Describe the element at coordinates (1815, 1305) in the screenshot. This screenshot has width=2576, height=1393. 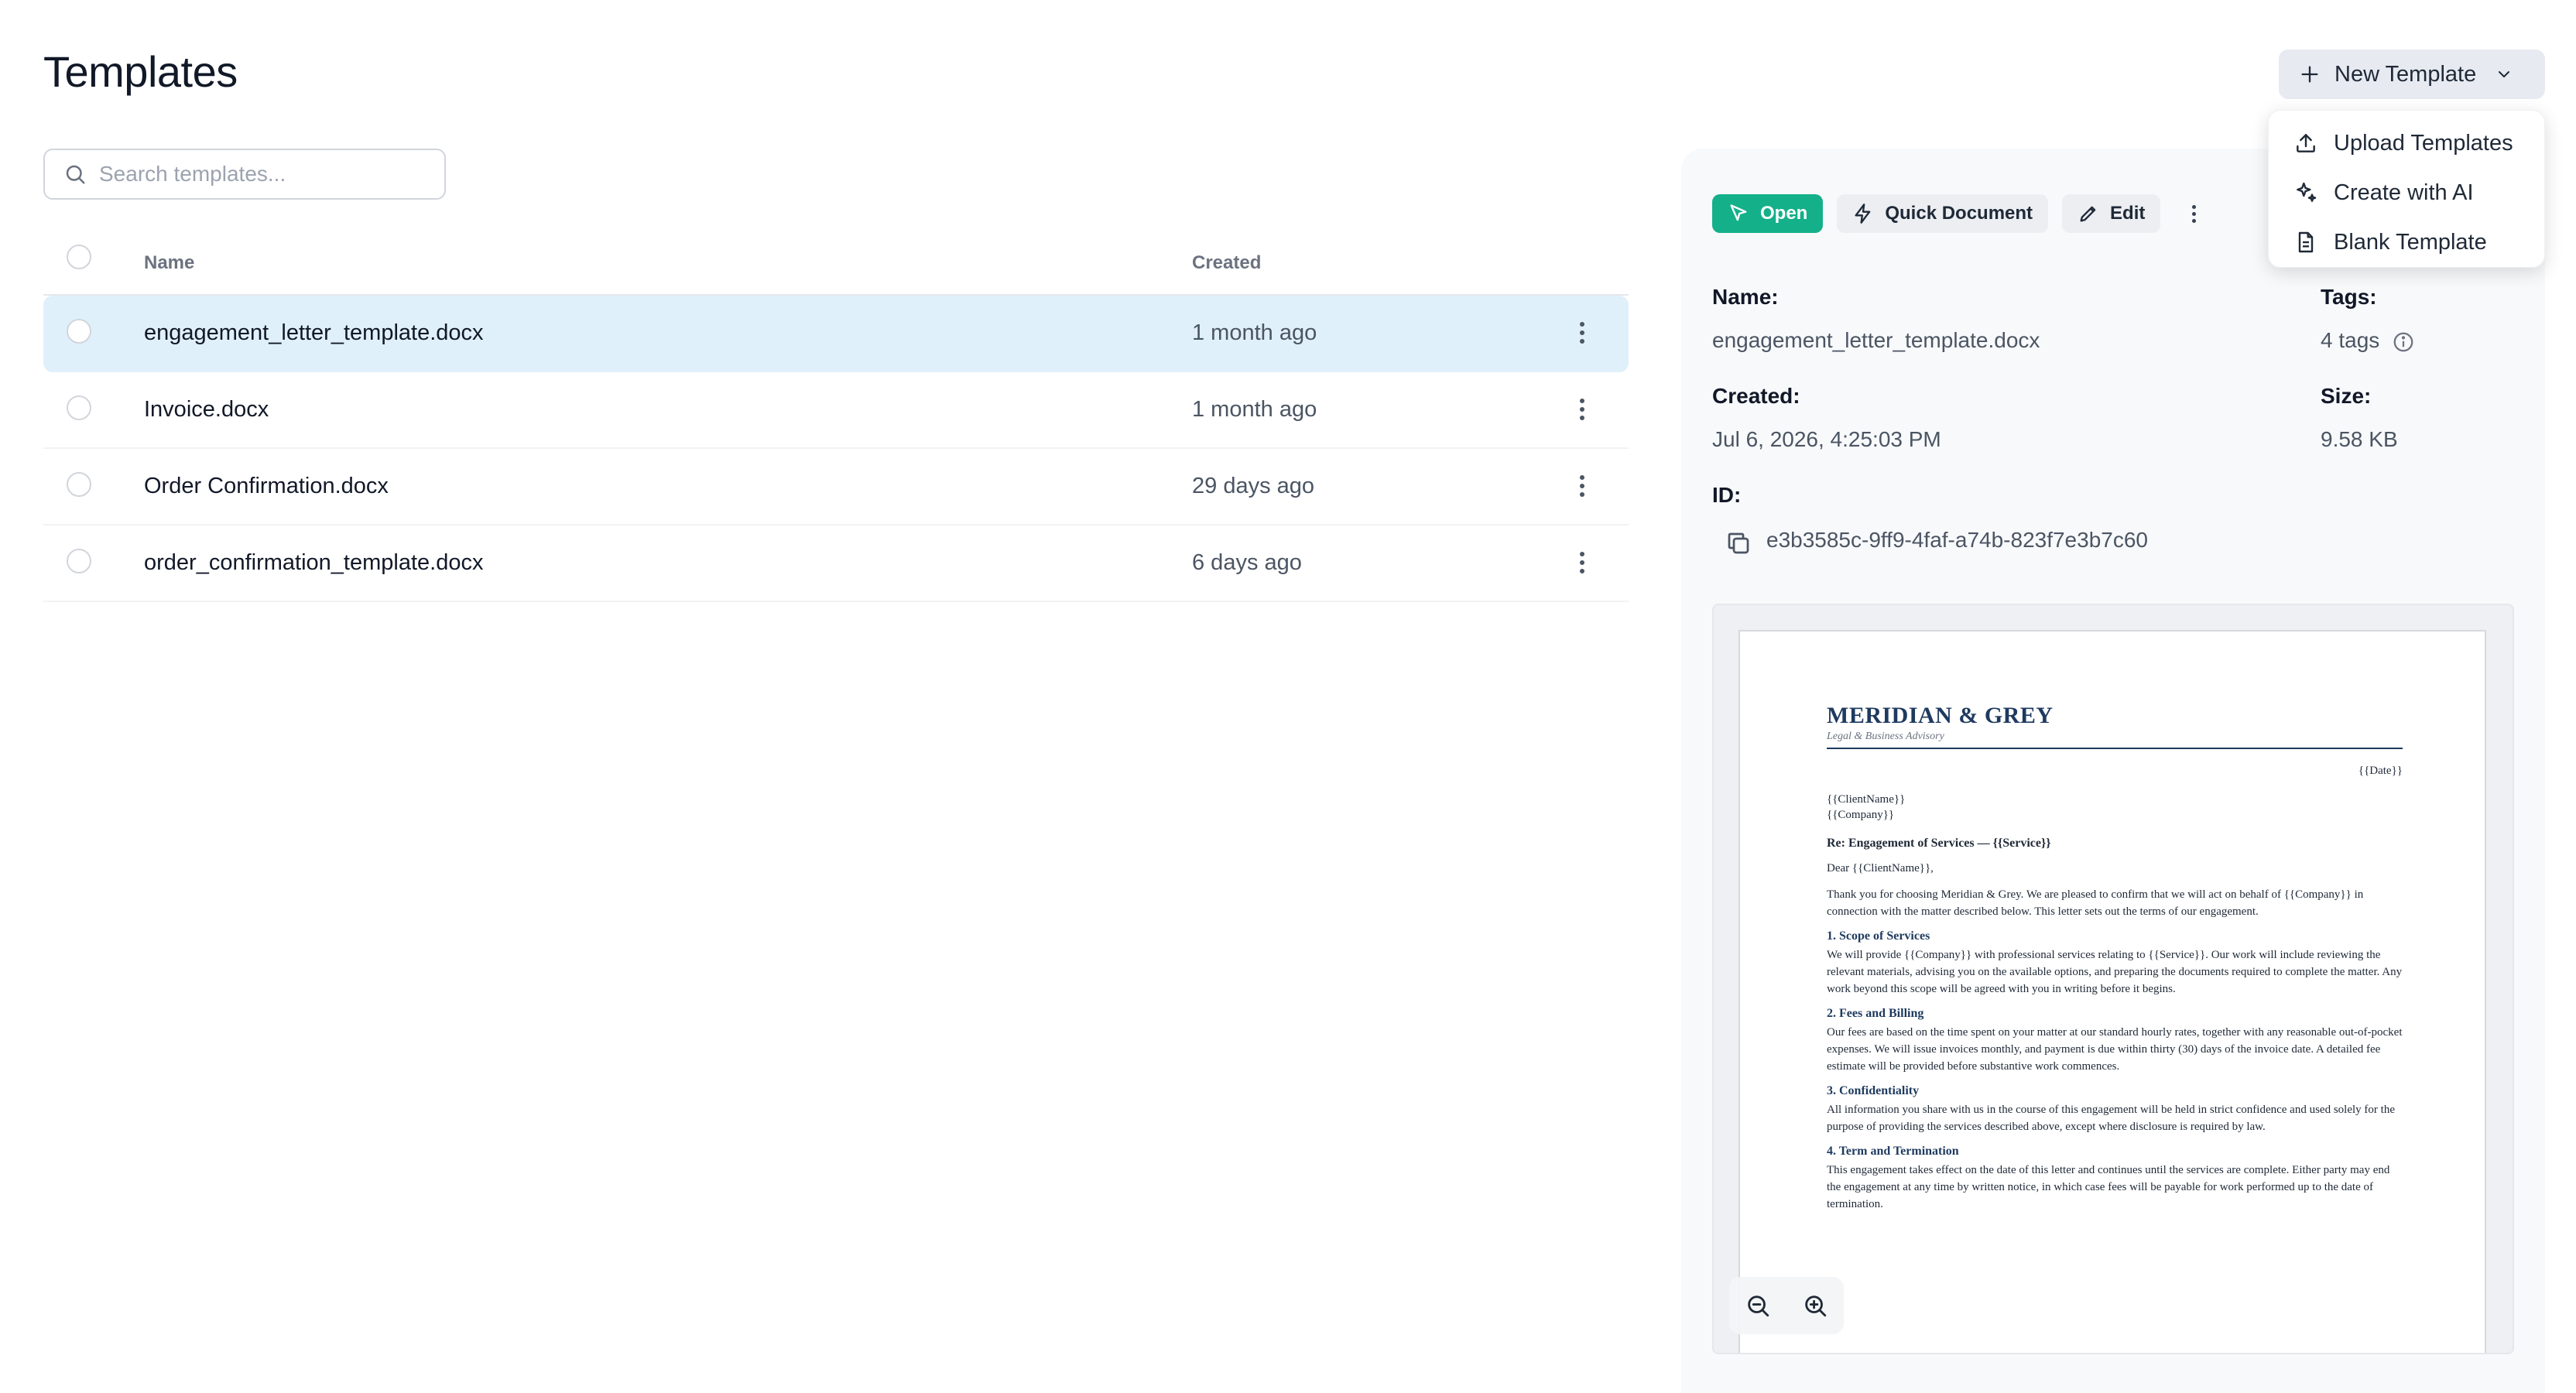
I see `zoom-in-icon` at that location.